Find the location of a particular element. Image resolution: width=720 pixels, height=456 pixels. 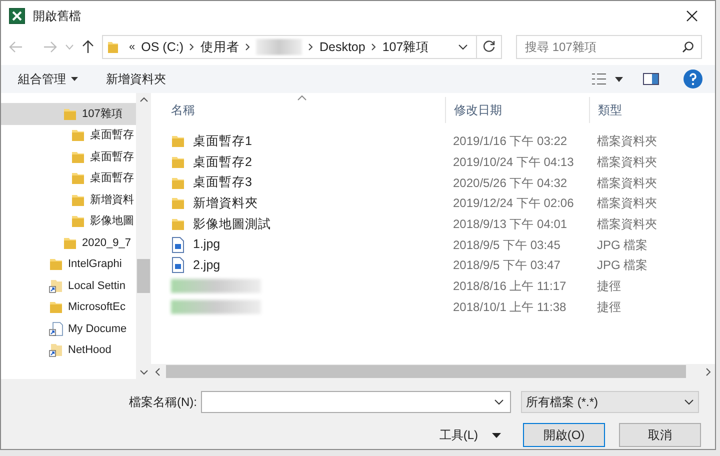

organize-menu-button: 組合管理 is located at coordinates (48, 79).